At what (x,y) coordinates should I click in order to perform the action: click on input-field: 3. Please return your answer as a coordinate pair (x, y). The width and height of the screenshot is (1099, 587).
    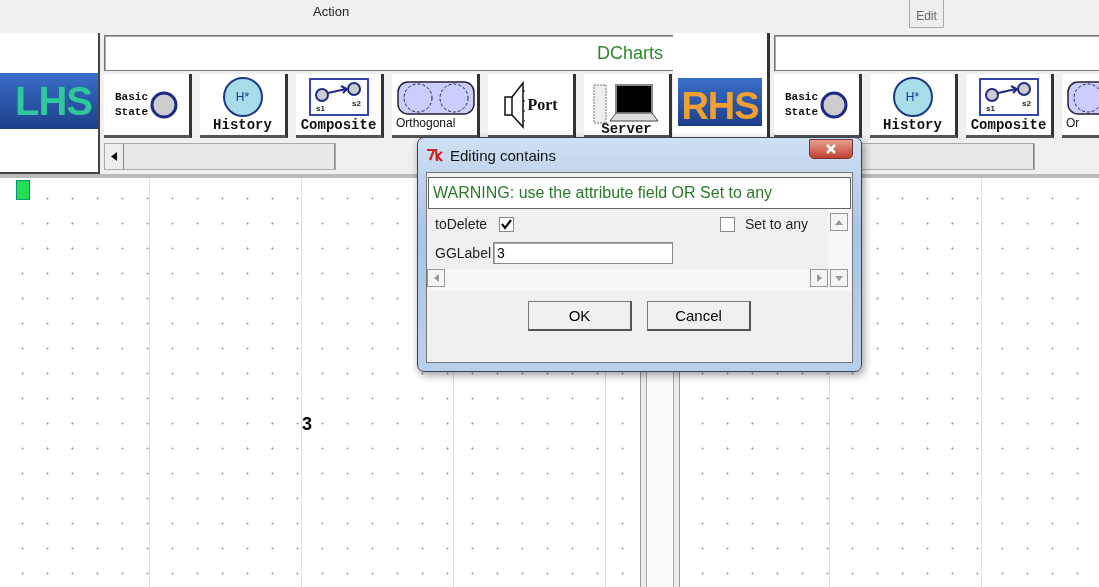
    Looking at the image, I should click on (583, 253).